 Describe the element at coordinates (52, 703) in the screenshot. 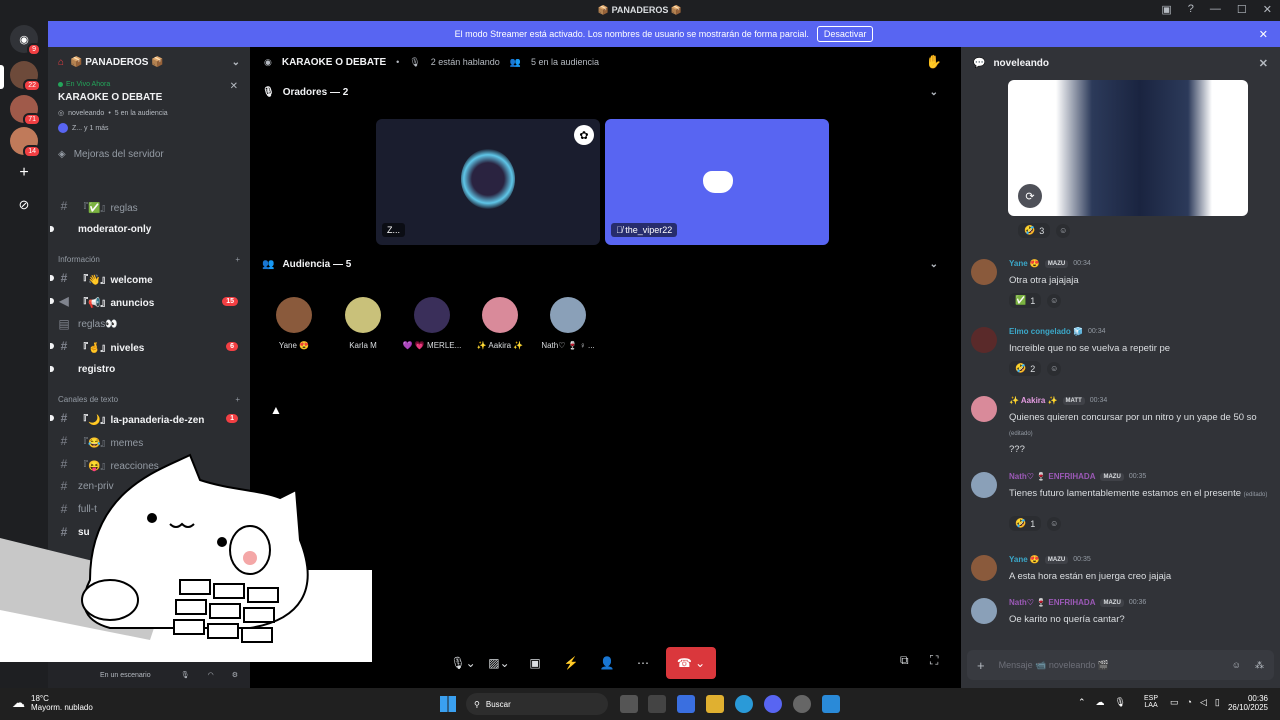

I see `weather-widget: ☁ 18°C Mayorm. nublado` at that location.